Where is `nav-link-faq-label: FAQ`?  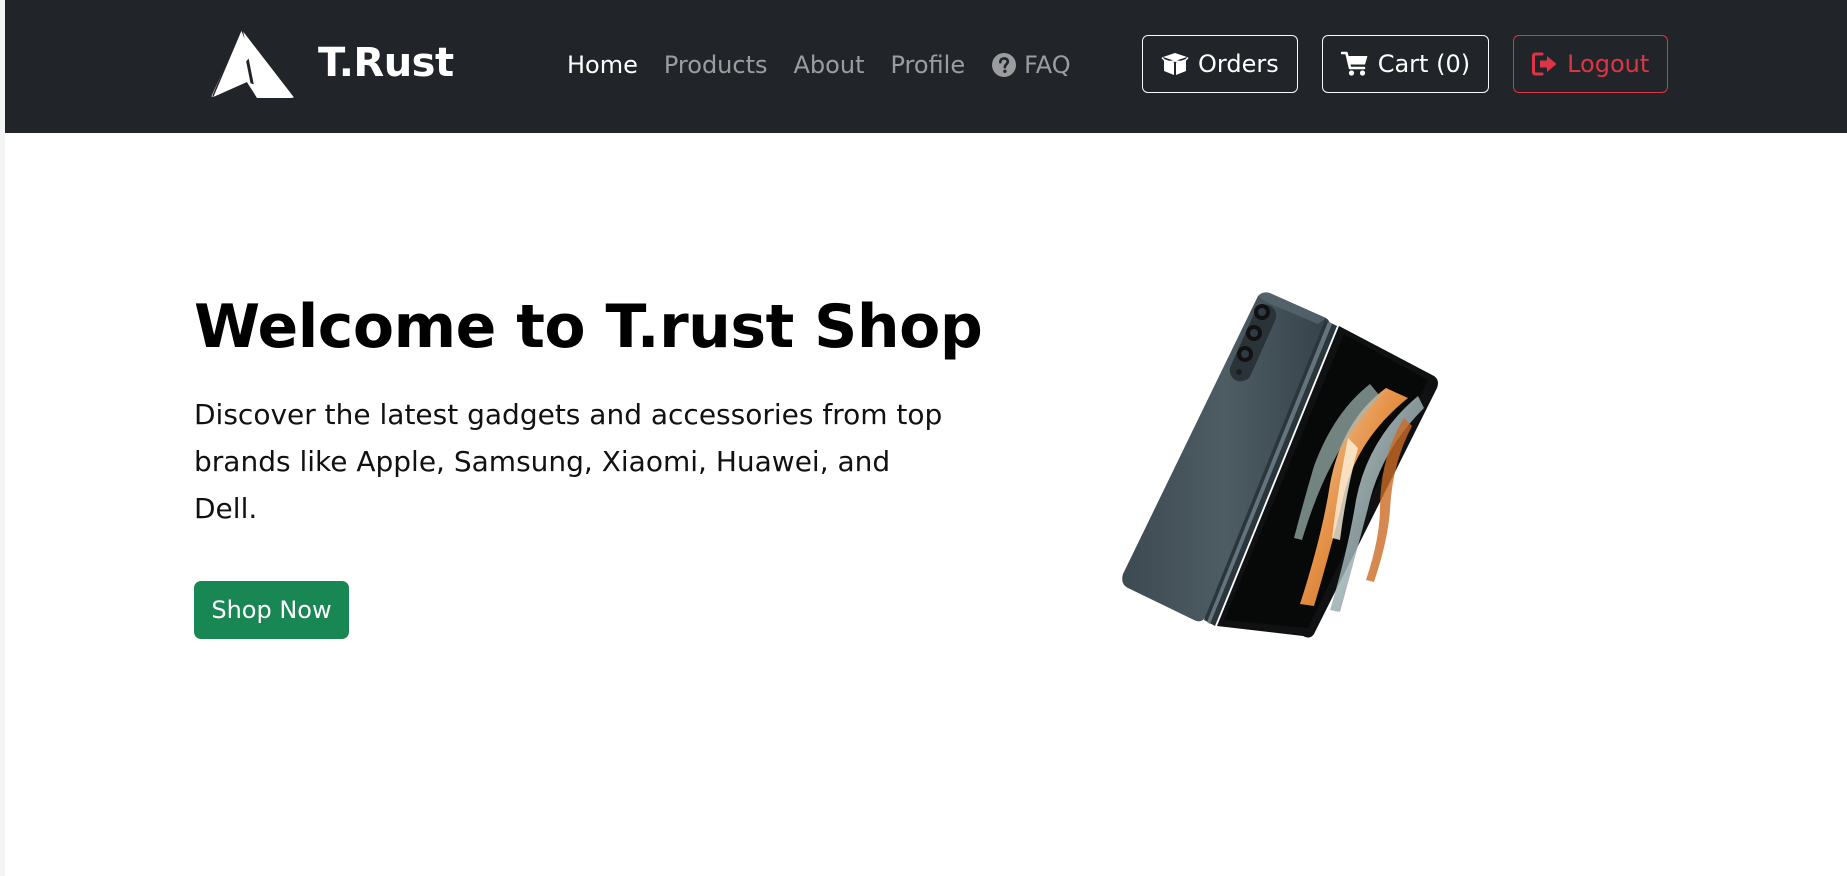 nav-link-faq-label: FAQ is located at coordinates (1047, 65).